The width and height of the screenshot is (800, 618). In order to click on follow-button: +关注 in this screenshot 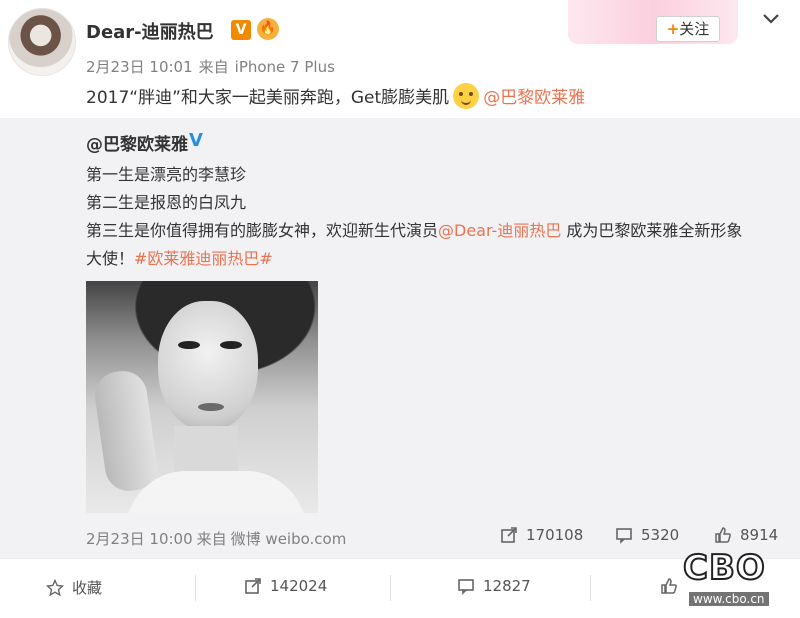, I will do `click(688, 29)`.